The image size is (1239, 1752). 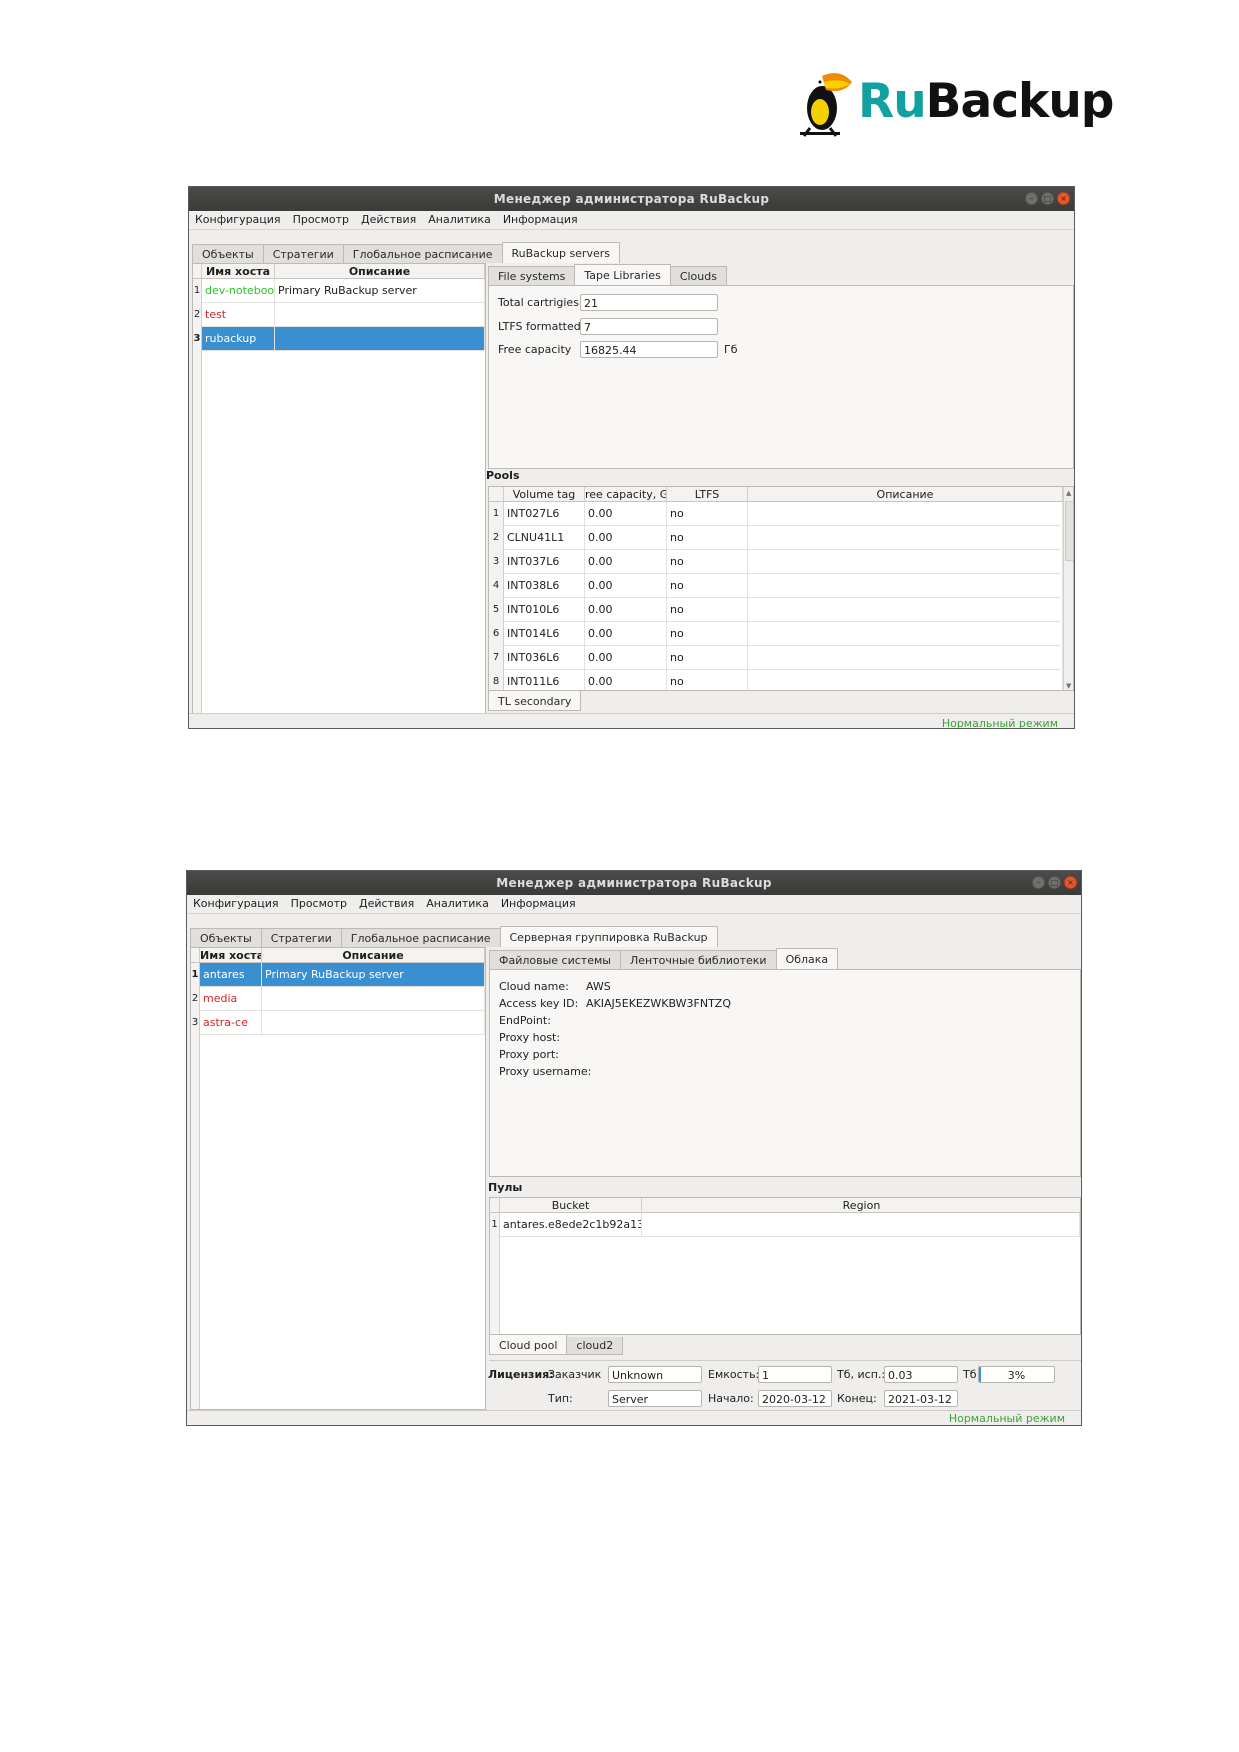 What do you see at coordinates (626, 494) in the screenshot?
I see `header-free-capacity: ree capacity, GE` at bounding box center [626, 494].